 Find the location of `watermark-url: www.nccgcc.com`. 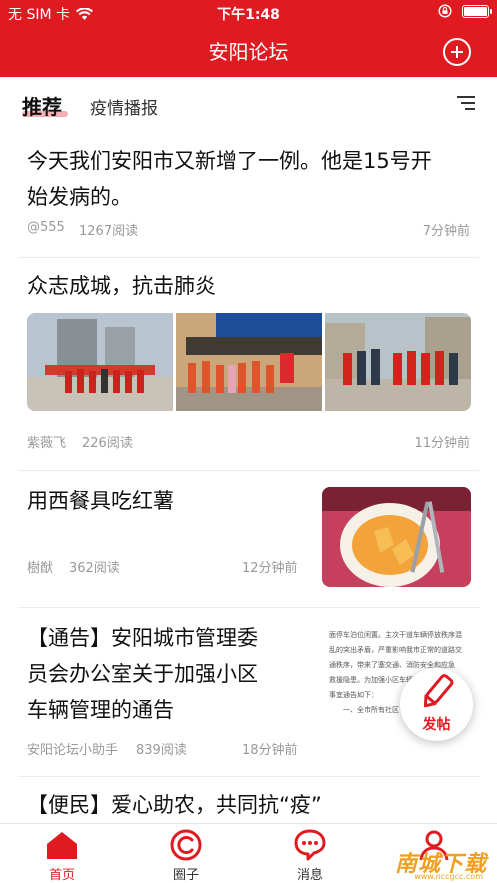

watermark-url: www.nccgcc.com is located at coordinates (448, 876).